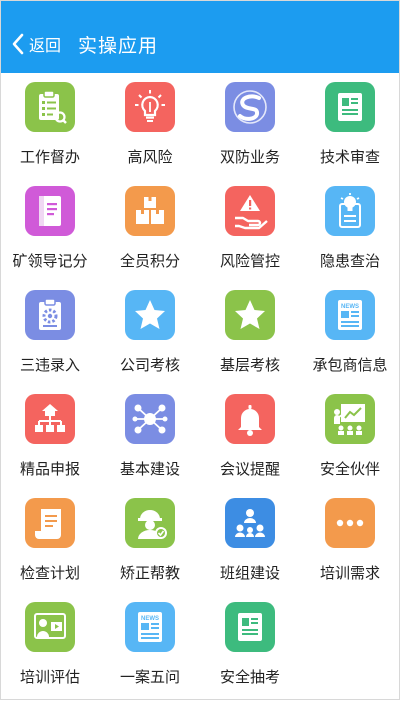 The image size is (400, 704). I want to click on app-tile-gskh: 公司考核, so click(150, 340).